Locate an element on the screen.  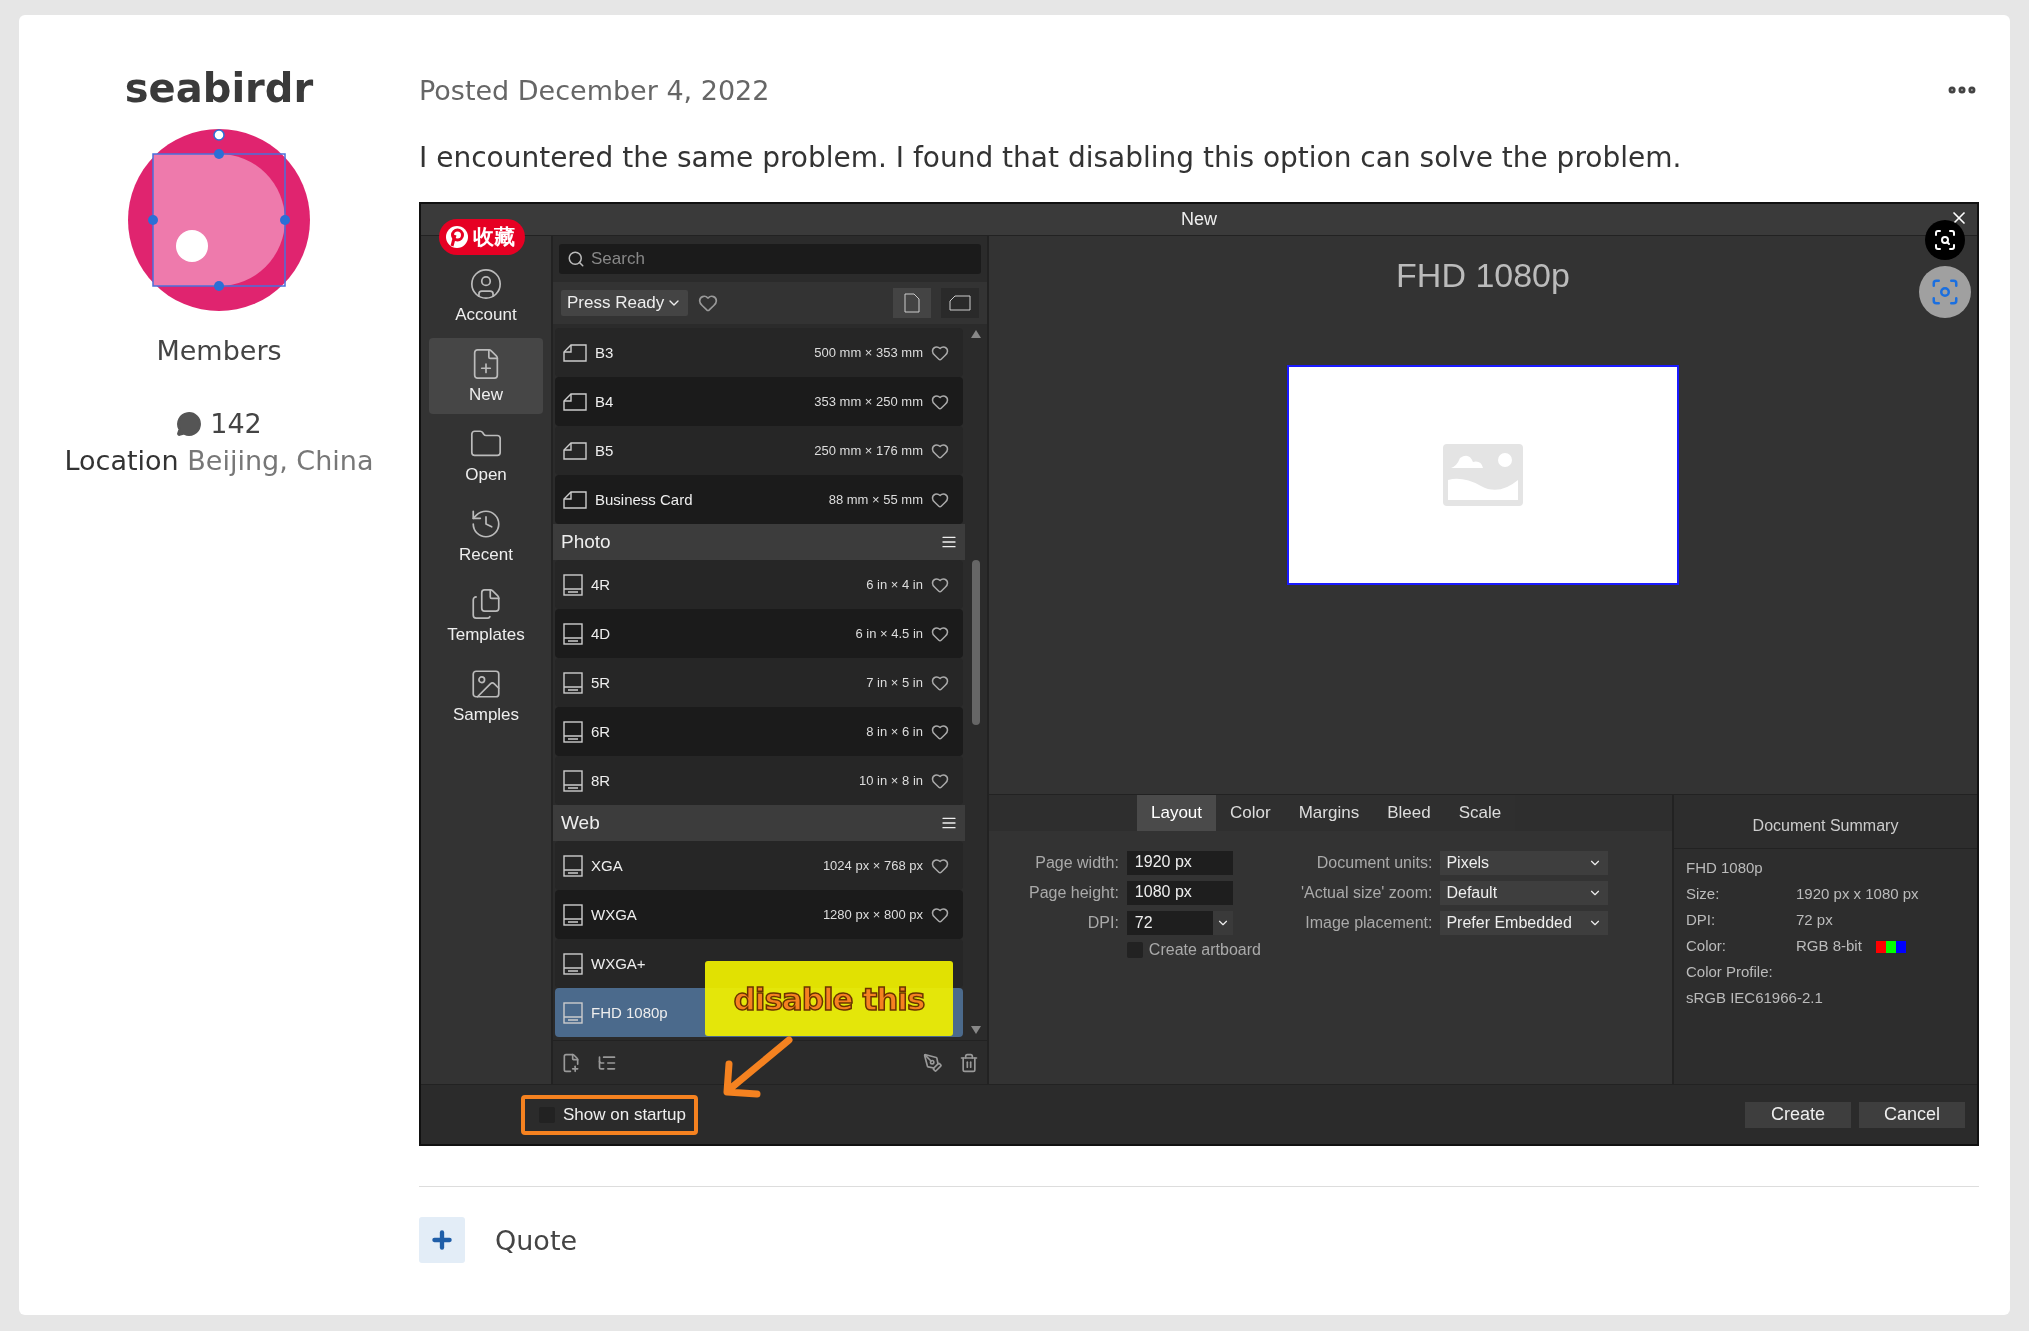
preset-dropdown: Press Ready is located at coordinates (625, 303).